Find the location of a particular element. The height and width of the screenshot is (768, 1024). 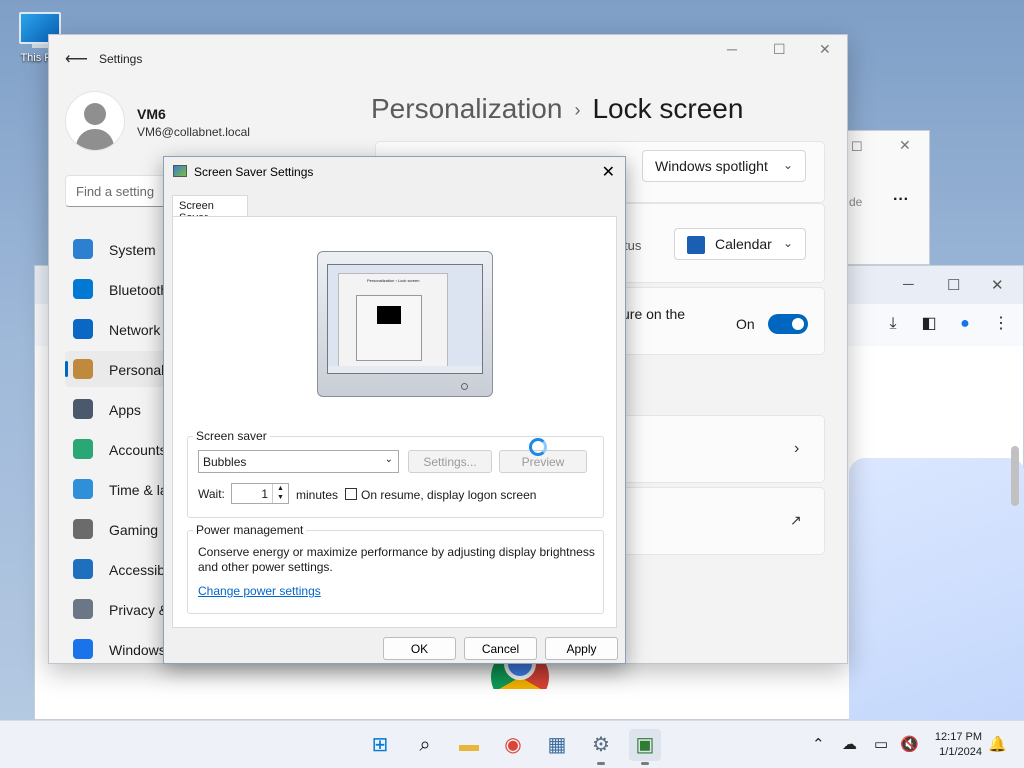

brush-icon is located at coordinates (83, 369).